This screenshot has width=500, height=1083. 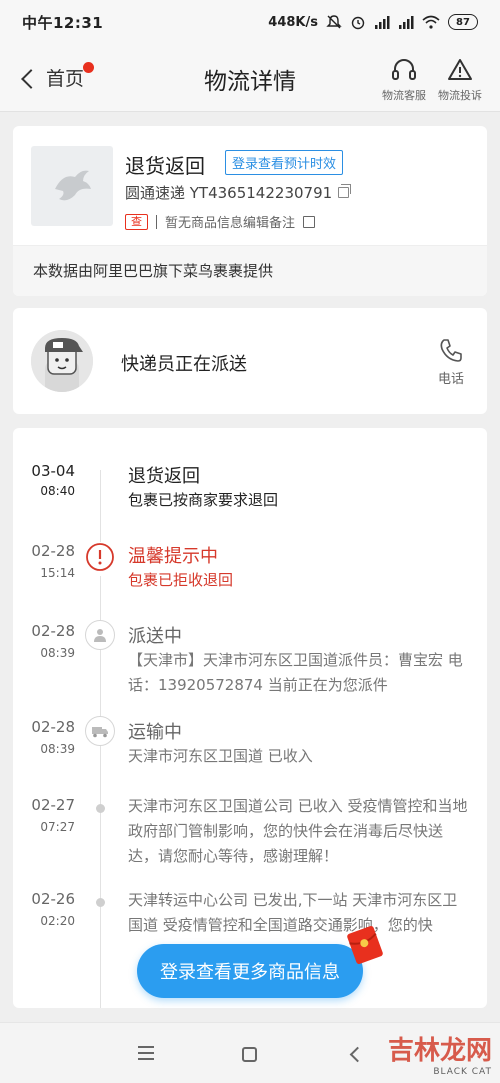 I want to click on back-icon, so click(x=357, y=1054).